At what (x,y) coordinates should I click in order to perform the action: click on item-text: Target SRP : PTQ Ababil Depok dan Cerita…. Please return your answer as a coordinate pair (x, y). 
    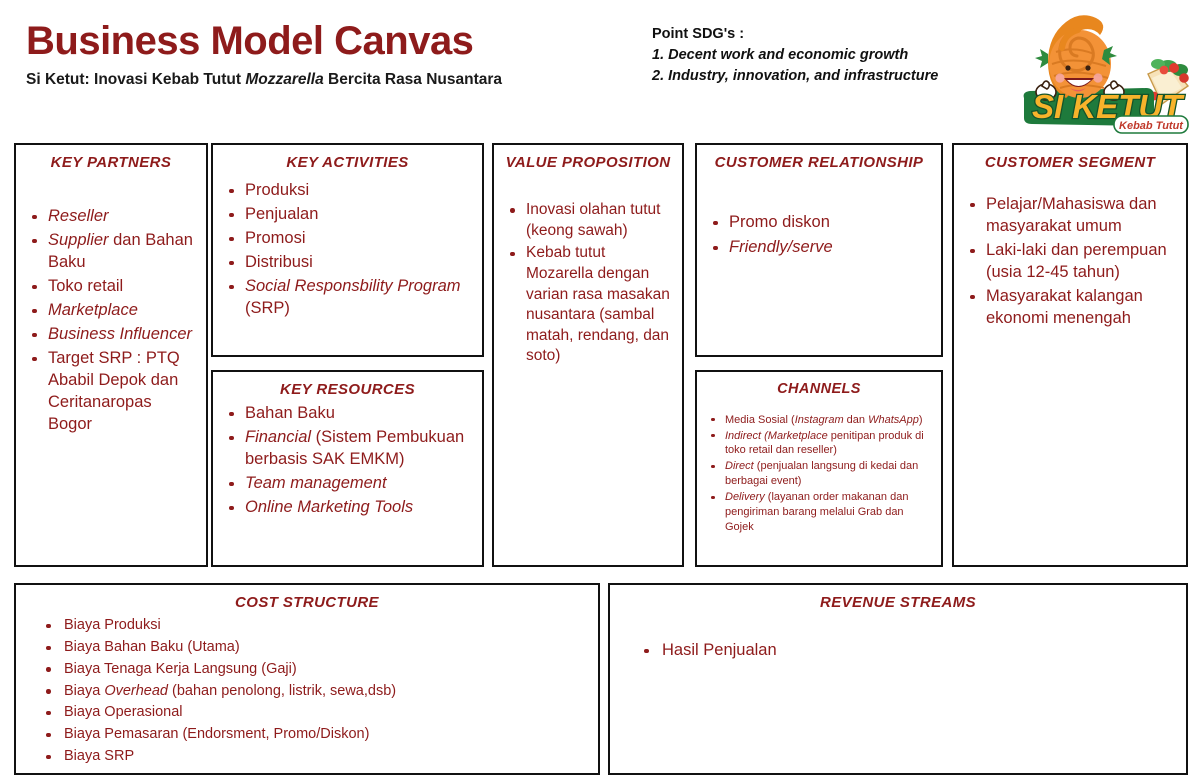
    Looking at the image, I should click on (114, 390).